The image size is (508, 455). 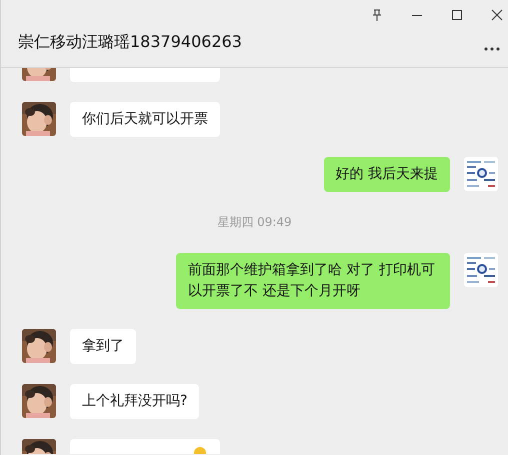 I want to click on window-title: 崇仁移动汪璐瑶18379406263, so click(x=130, y=42).